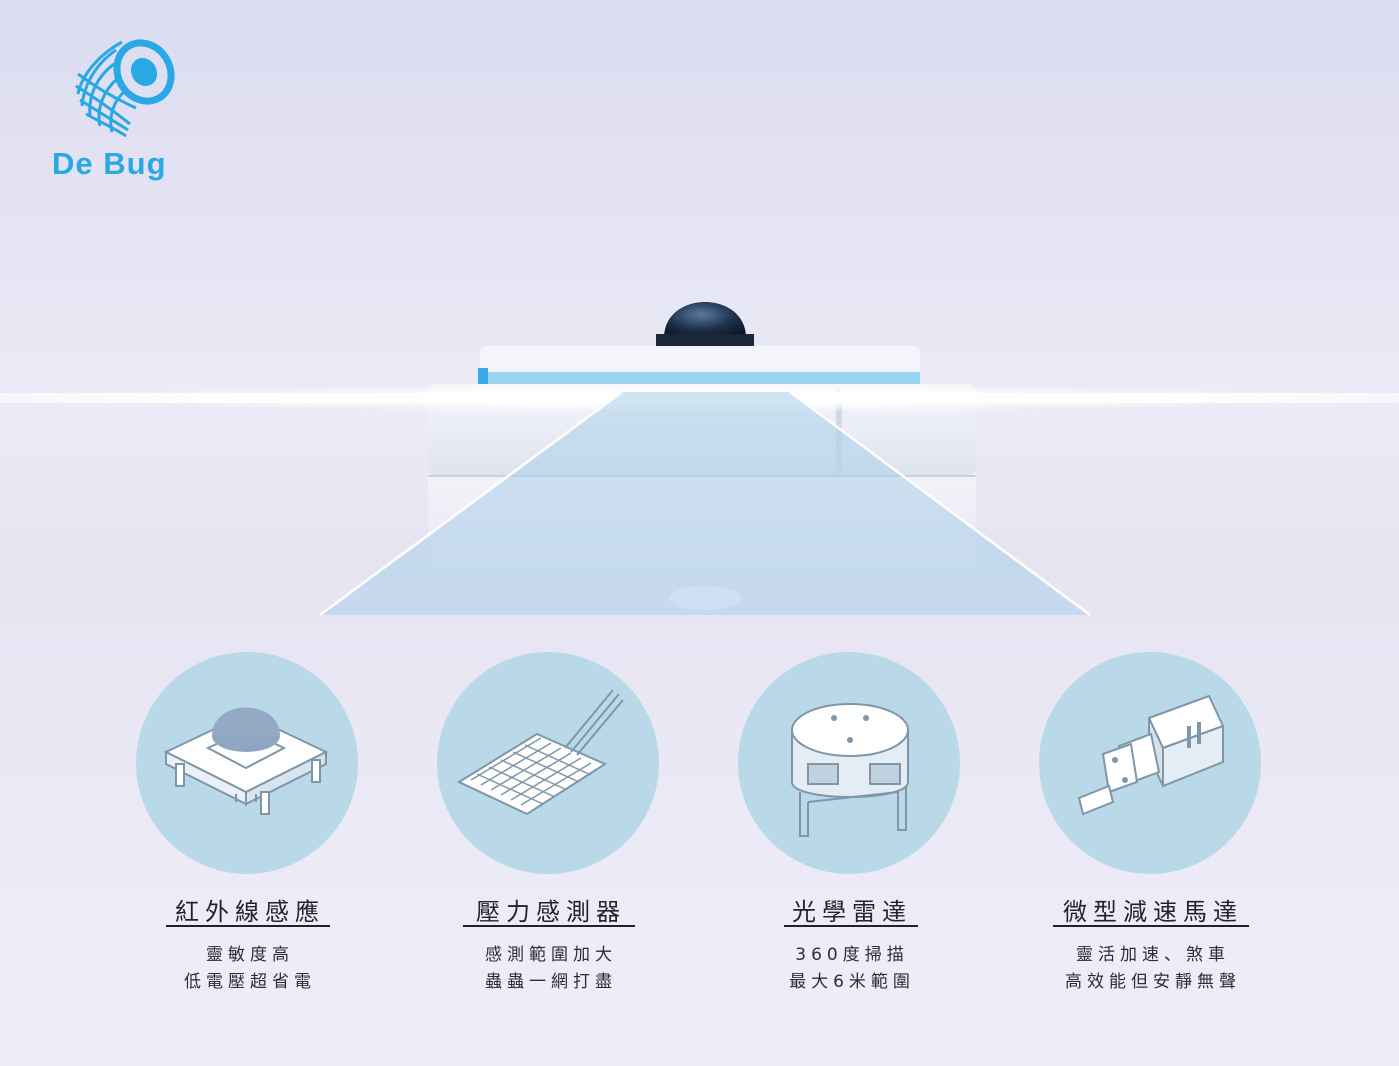  What do you see at coordinates (548, 763) in the screenshot?
I see `pressure-sensor-icon` at bounding box center [548, 763].